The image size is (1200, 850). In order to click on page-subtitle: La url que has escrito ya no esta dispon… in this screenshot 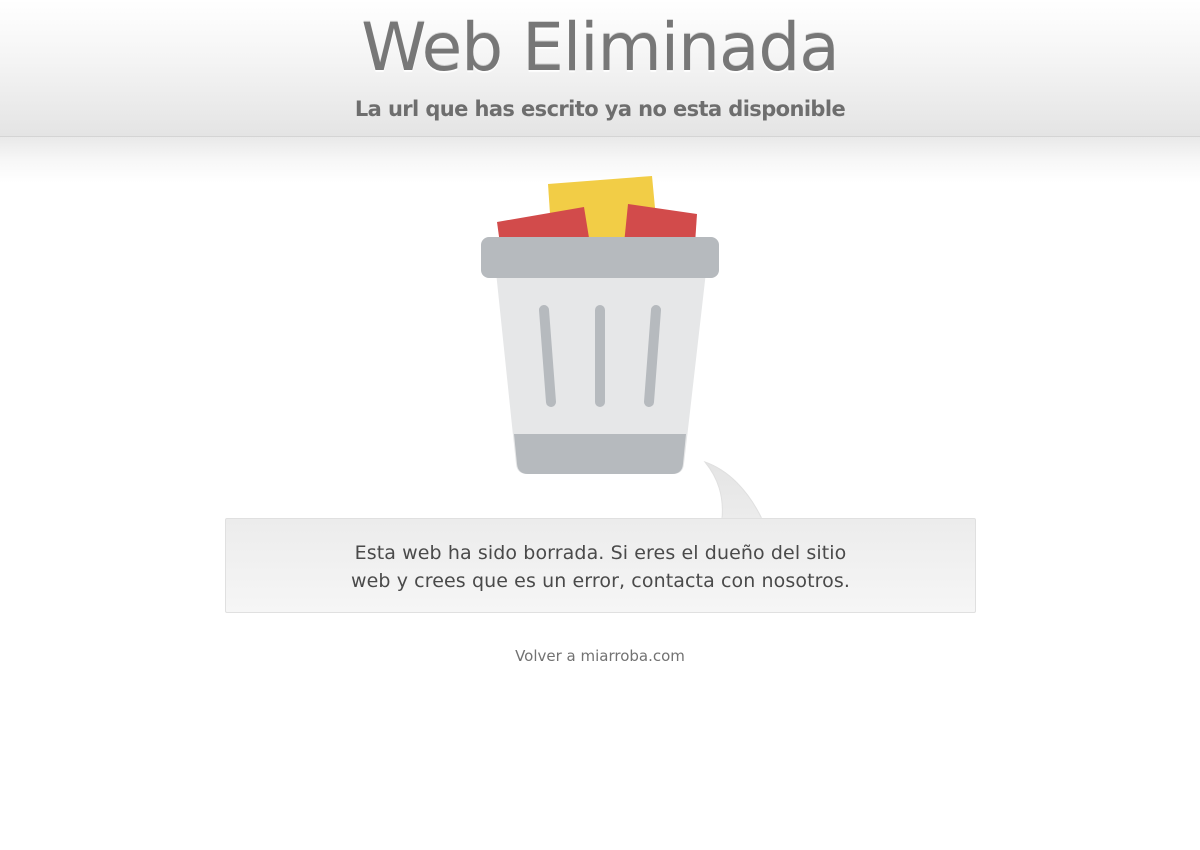, I will do `click(600, 109)`.